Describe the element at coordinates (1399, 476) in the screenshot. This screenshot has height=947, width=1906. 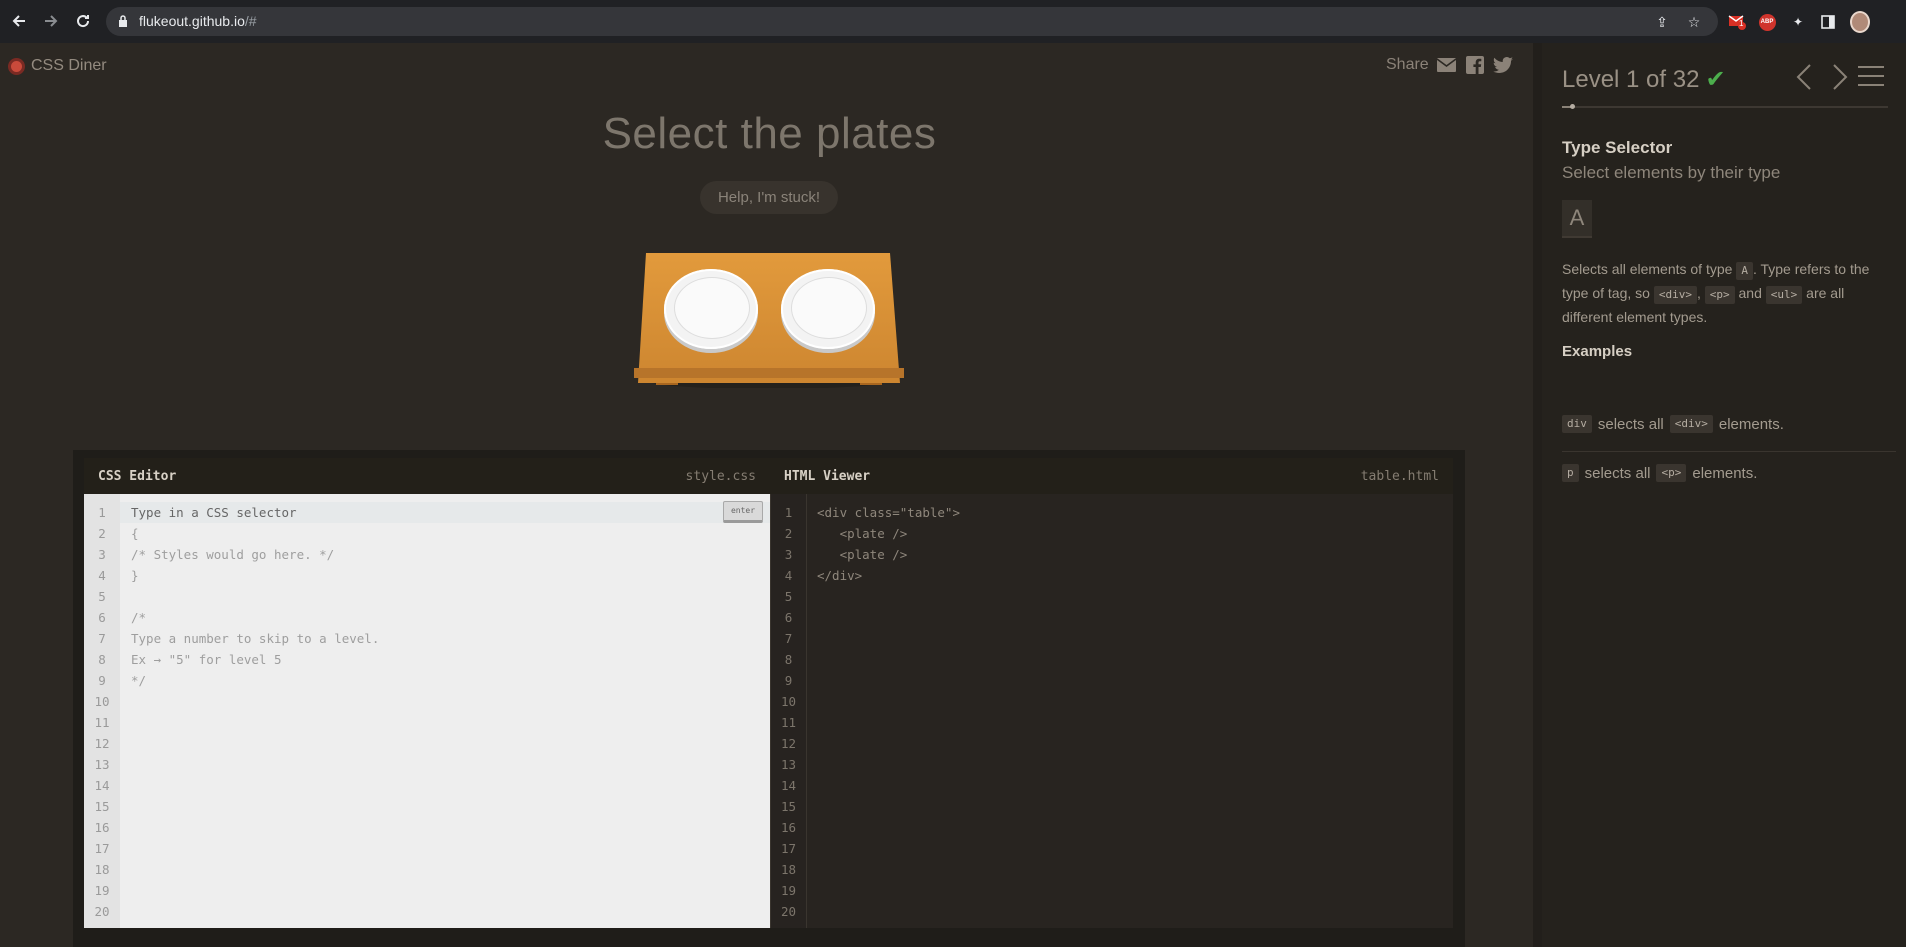
I see `html-filename: table.html` at that location.